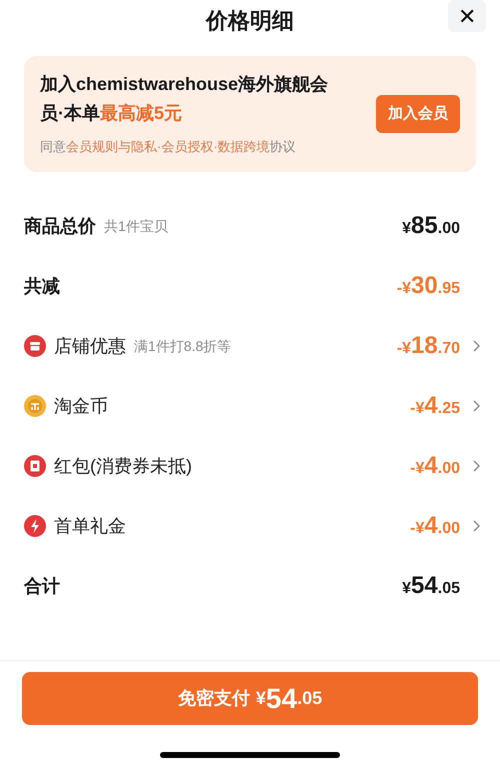 The width and height of the screenshot is (500, 769). Describe the element at coordinates (35, 526) in the screenshot. I see `lightning-icon` at that location.